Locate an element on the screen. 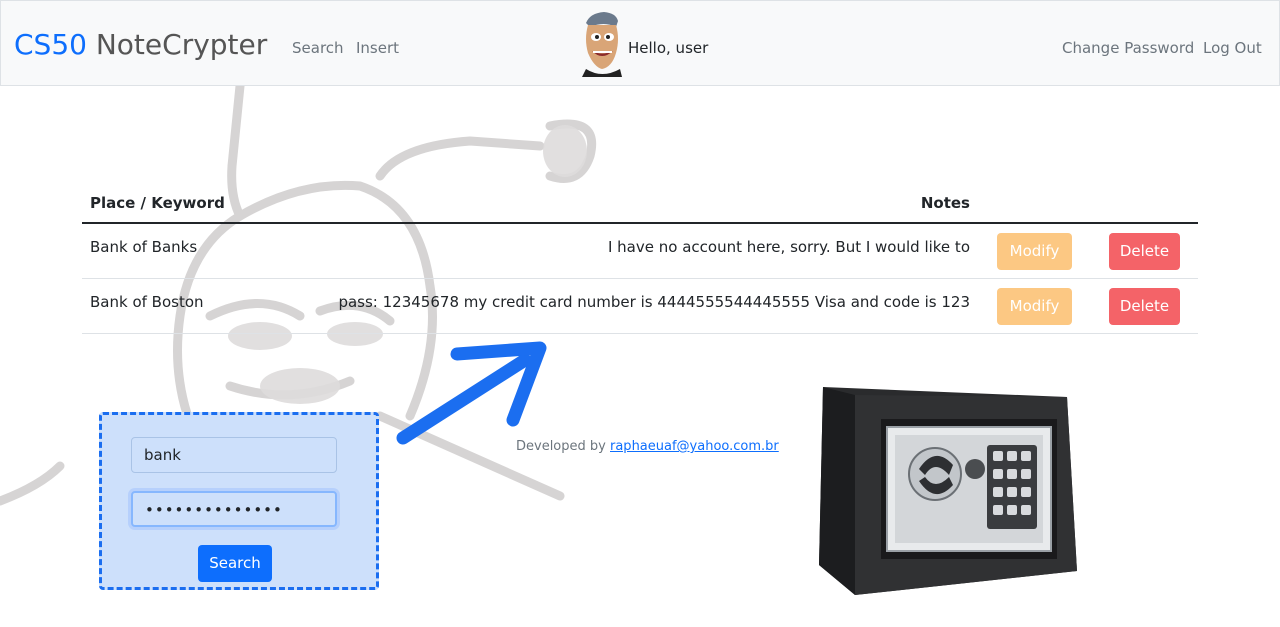  search-button: Search is located at coordinates (235, 563).